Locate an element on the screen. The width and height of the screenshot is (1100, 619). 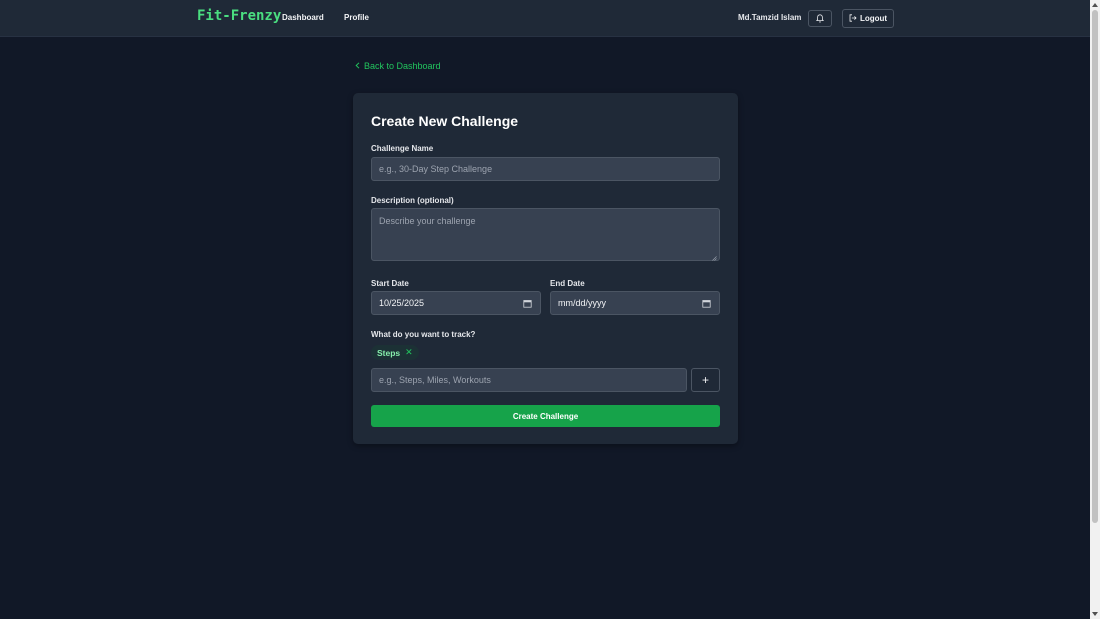
remove-tag-icon: ✕ is located at coordinates (409, 352).